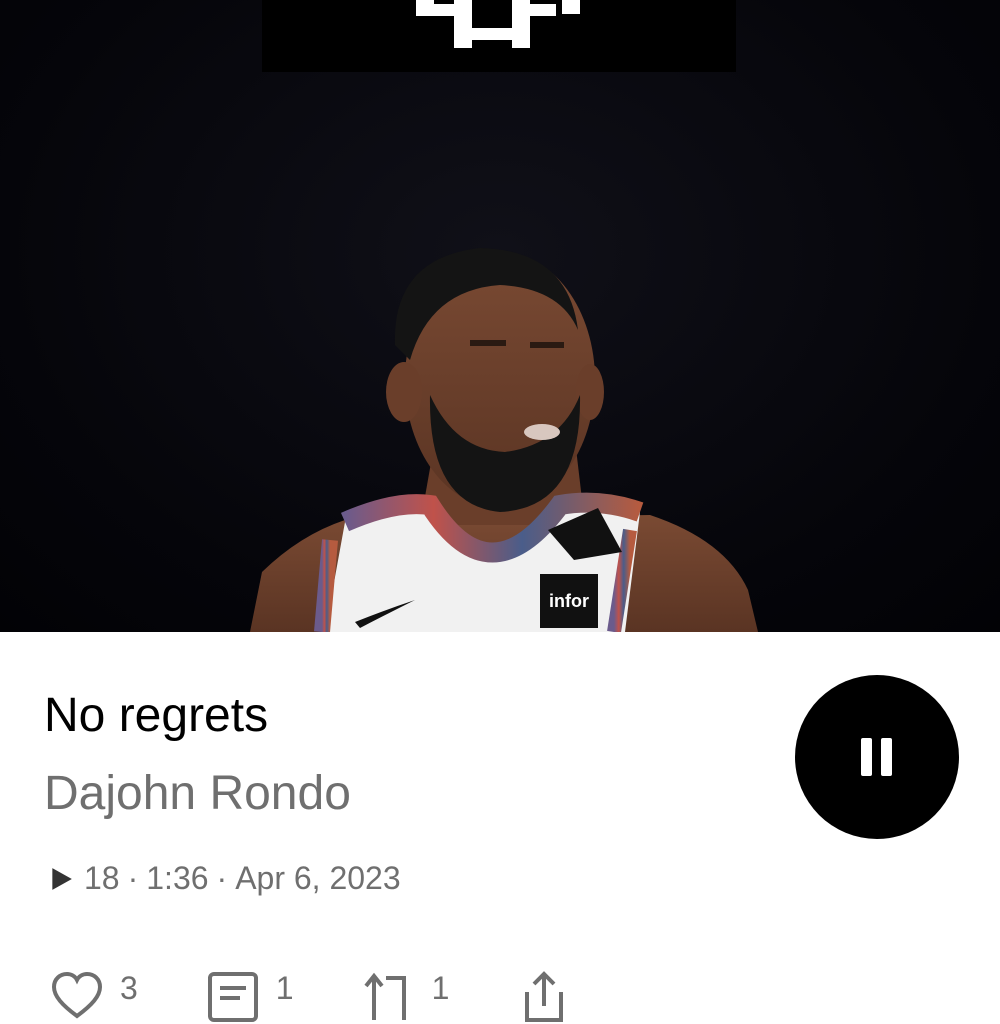 Image resolution: width=1000 pixels, height=1024 pixels. What do you see at coordinates (318, 878) in the screenshot?
I see `release-date: Apr 6, 2023` at bounding box center [318, 878].